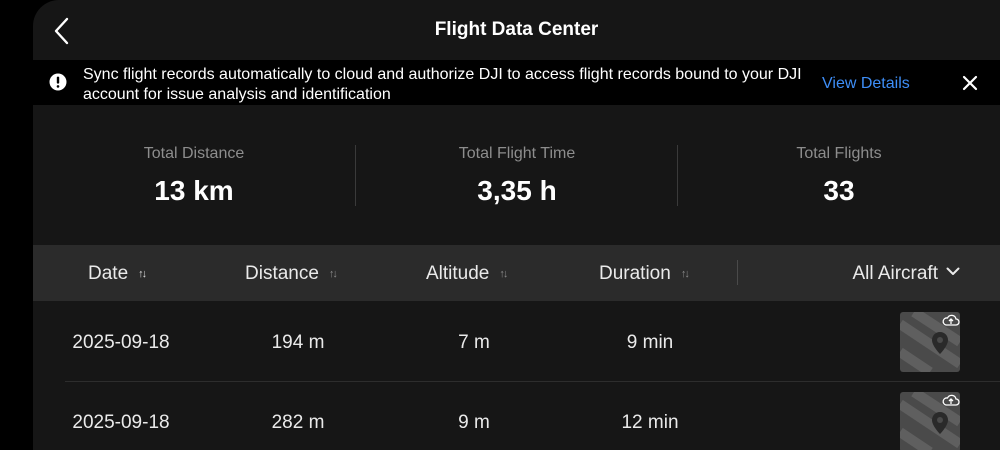 The height and width of the screenshot is (450, 1000). I want to click on chevron-down-icon, so click(953, 271).